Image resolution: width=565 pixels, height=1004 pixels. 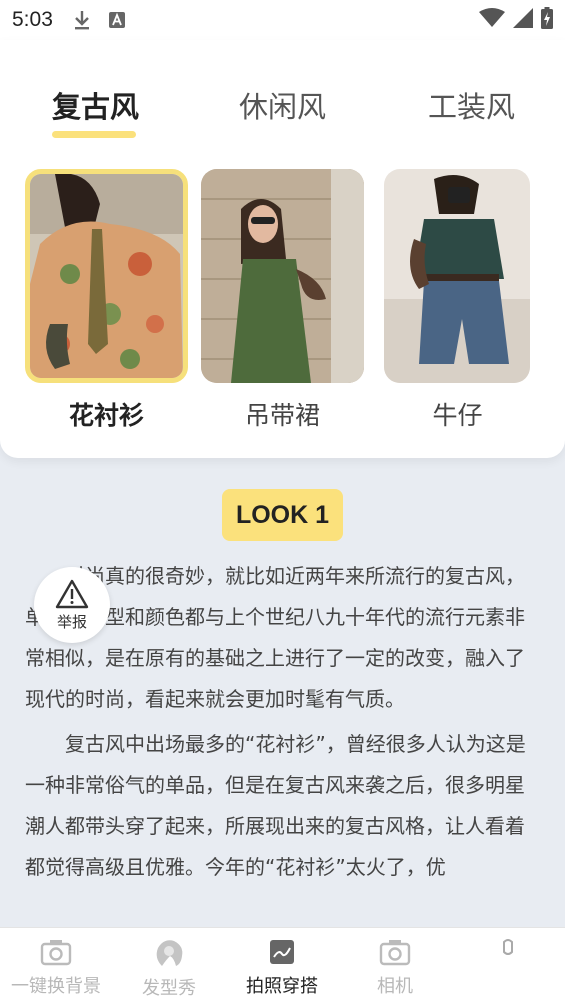 I want to click on nav-label: 拍照穿搭, so click(x=282, y=986).